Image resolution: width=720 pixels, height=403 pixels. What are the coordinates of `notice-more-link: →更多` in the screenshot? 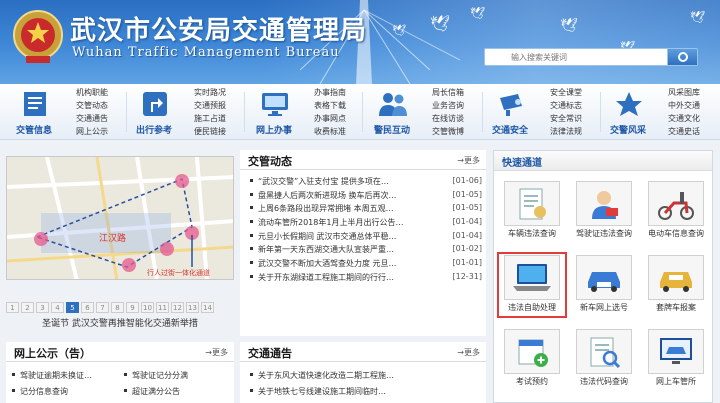 It's located at (468, 352).